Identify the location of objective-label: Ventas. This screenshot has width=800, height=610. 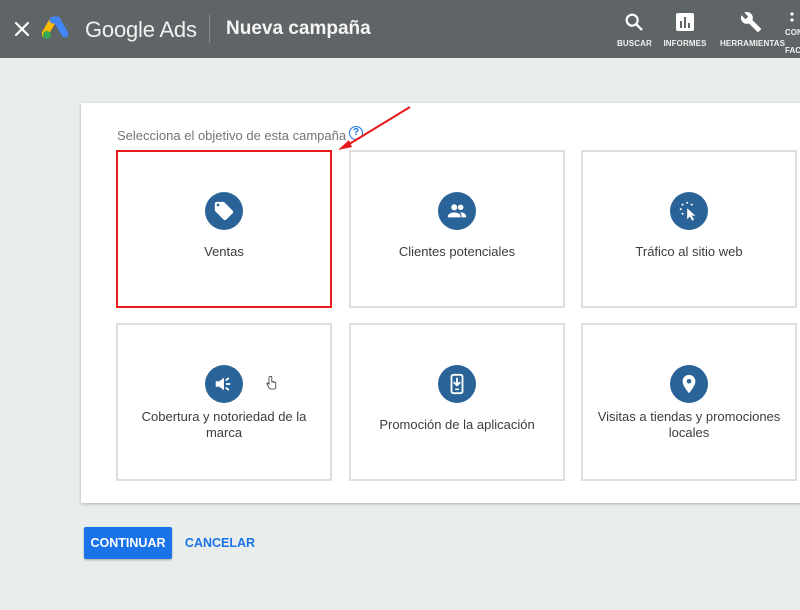
(224, 251).